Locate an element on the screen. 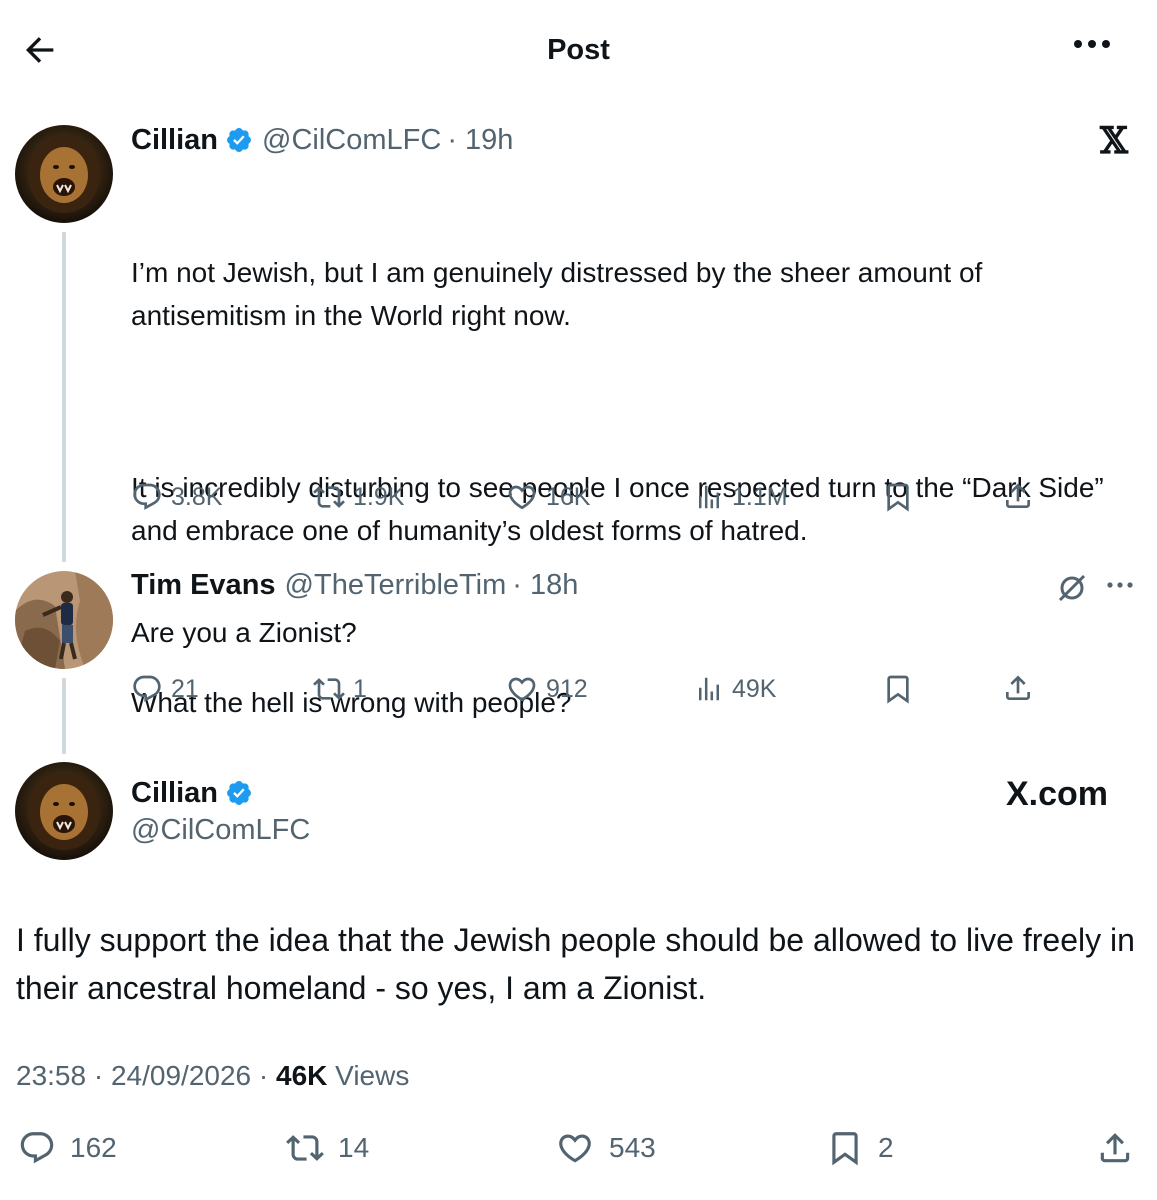 This screenshot has height=1200, width=1157. page-title: Post is located at coordinates (578, 50).